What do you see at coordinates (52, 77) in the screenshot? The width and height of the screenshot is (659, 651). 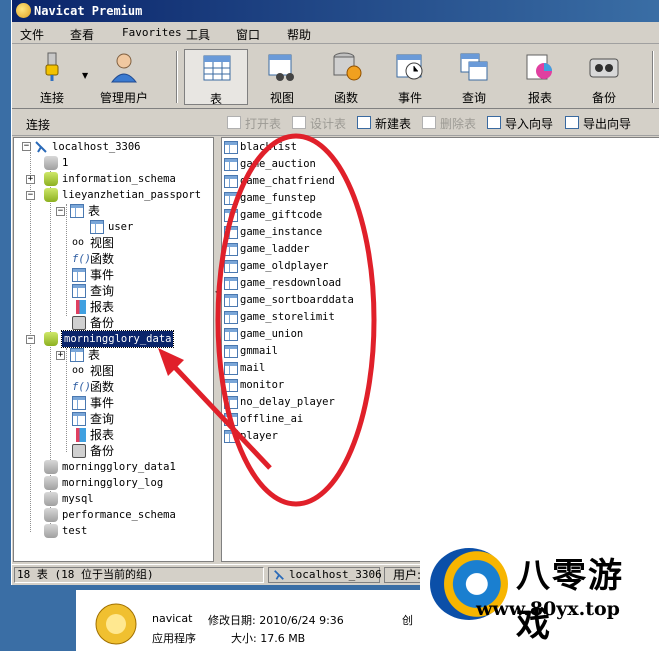 I see `connect-button: 连接` at bounding box center [52, 77].